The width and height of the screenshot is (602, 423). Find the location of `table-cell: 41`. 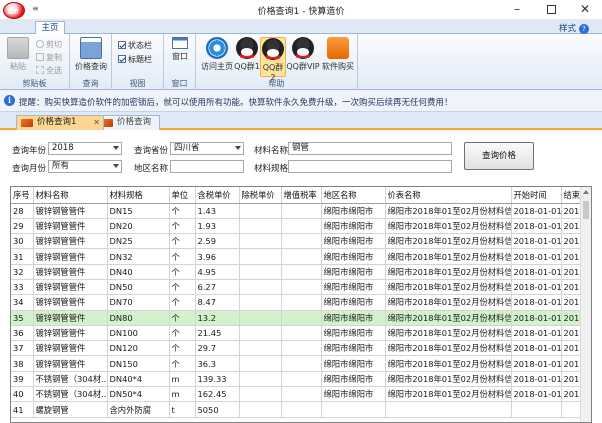

table-cell: 41 is located at coordinates (22, 409).